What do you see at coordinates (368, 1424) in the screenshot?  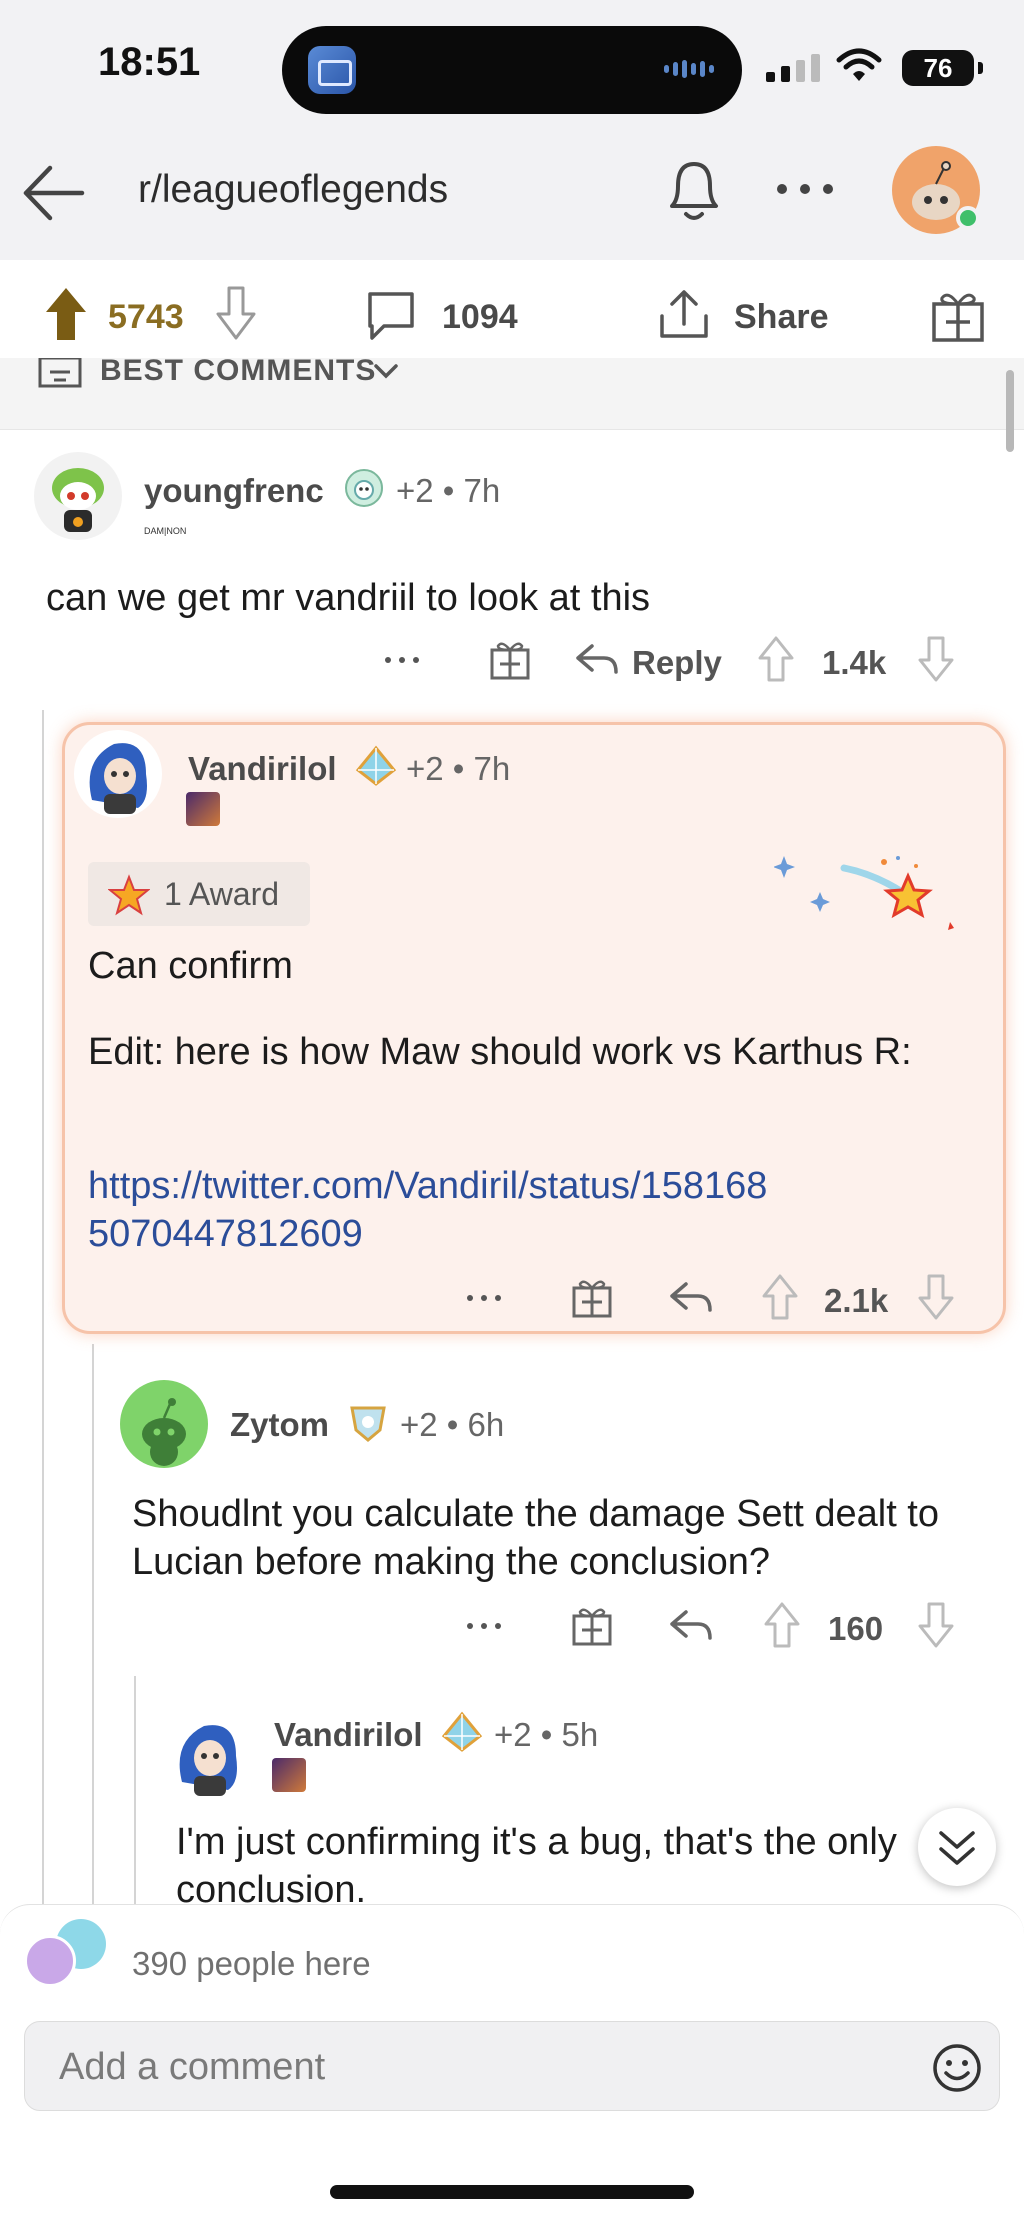 I see `shield-badge-icon` at bounding box center [368, 1424].